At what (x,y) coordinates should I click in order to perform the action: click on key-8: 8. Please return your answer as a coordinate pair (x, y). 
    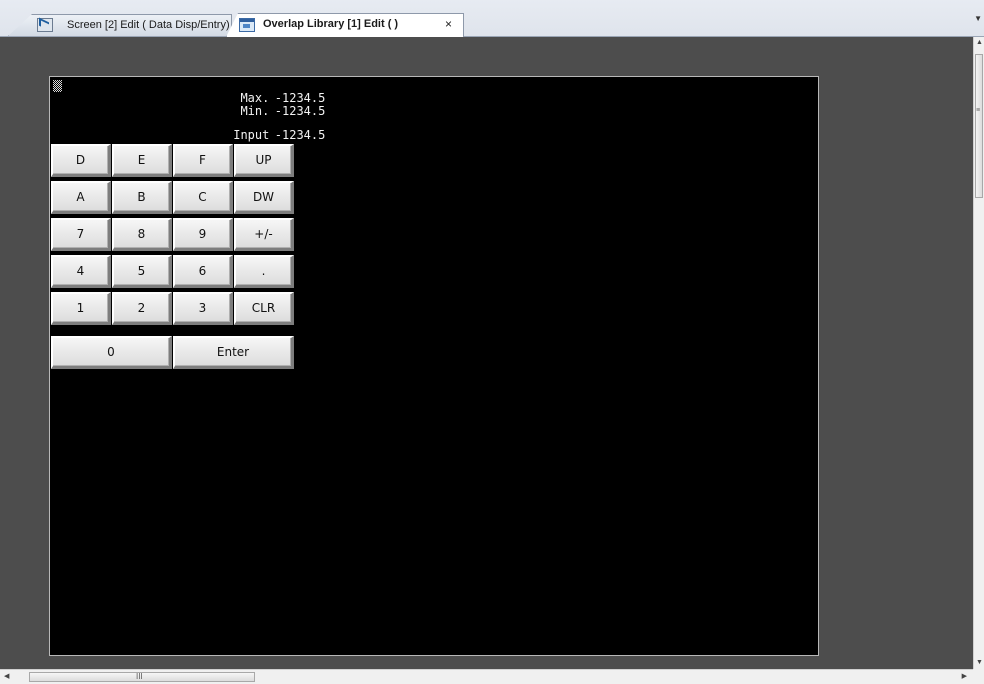
    Looking at the image, I should click on (142, 234).